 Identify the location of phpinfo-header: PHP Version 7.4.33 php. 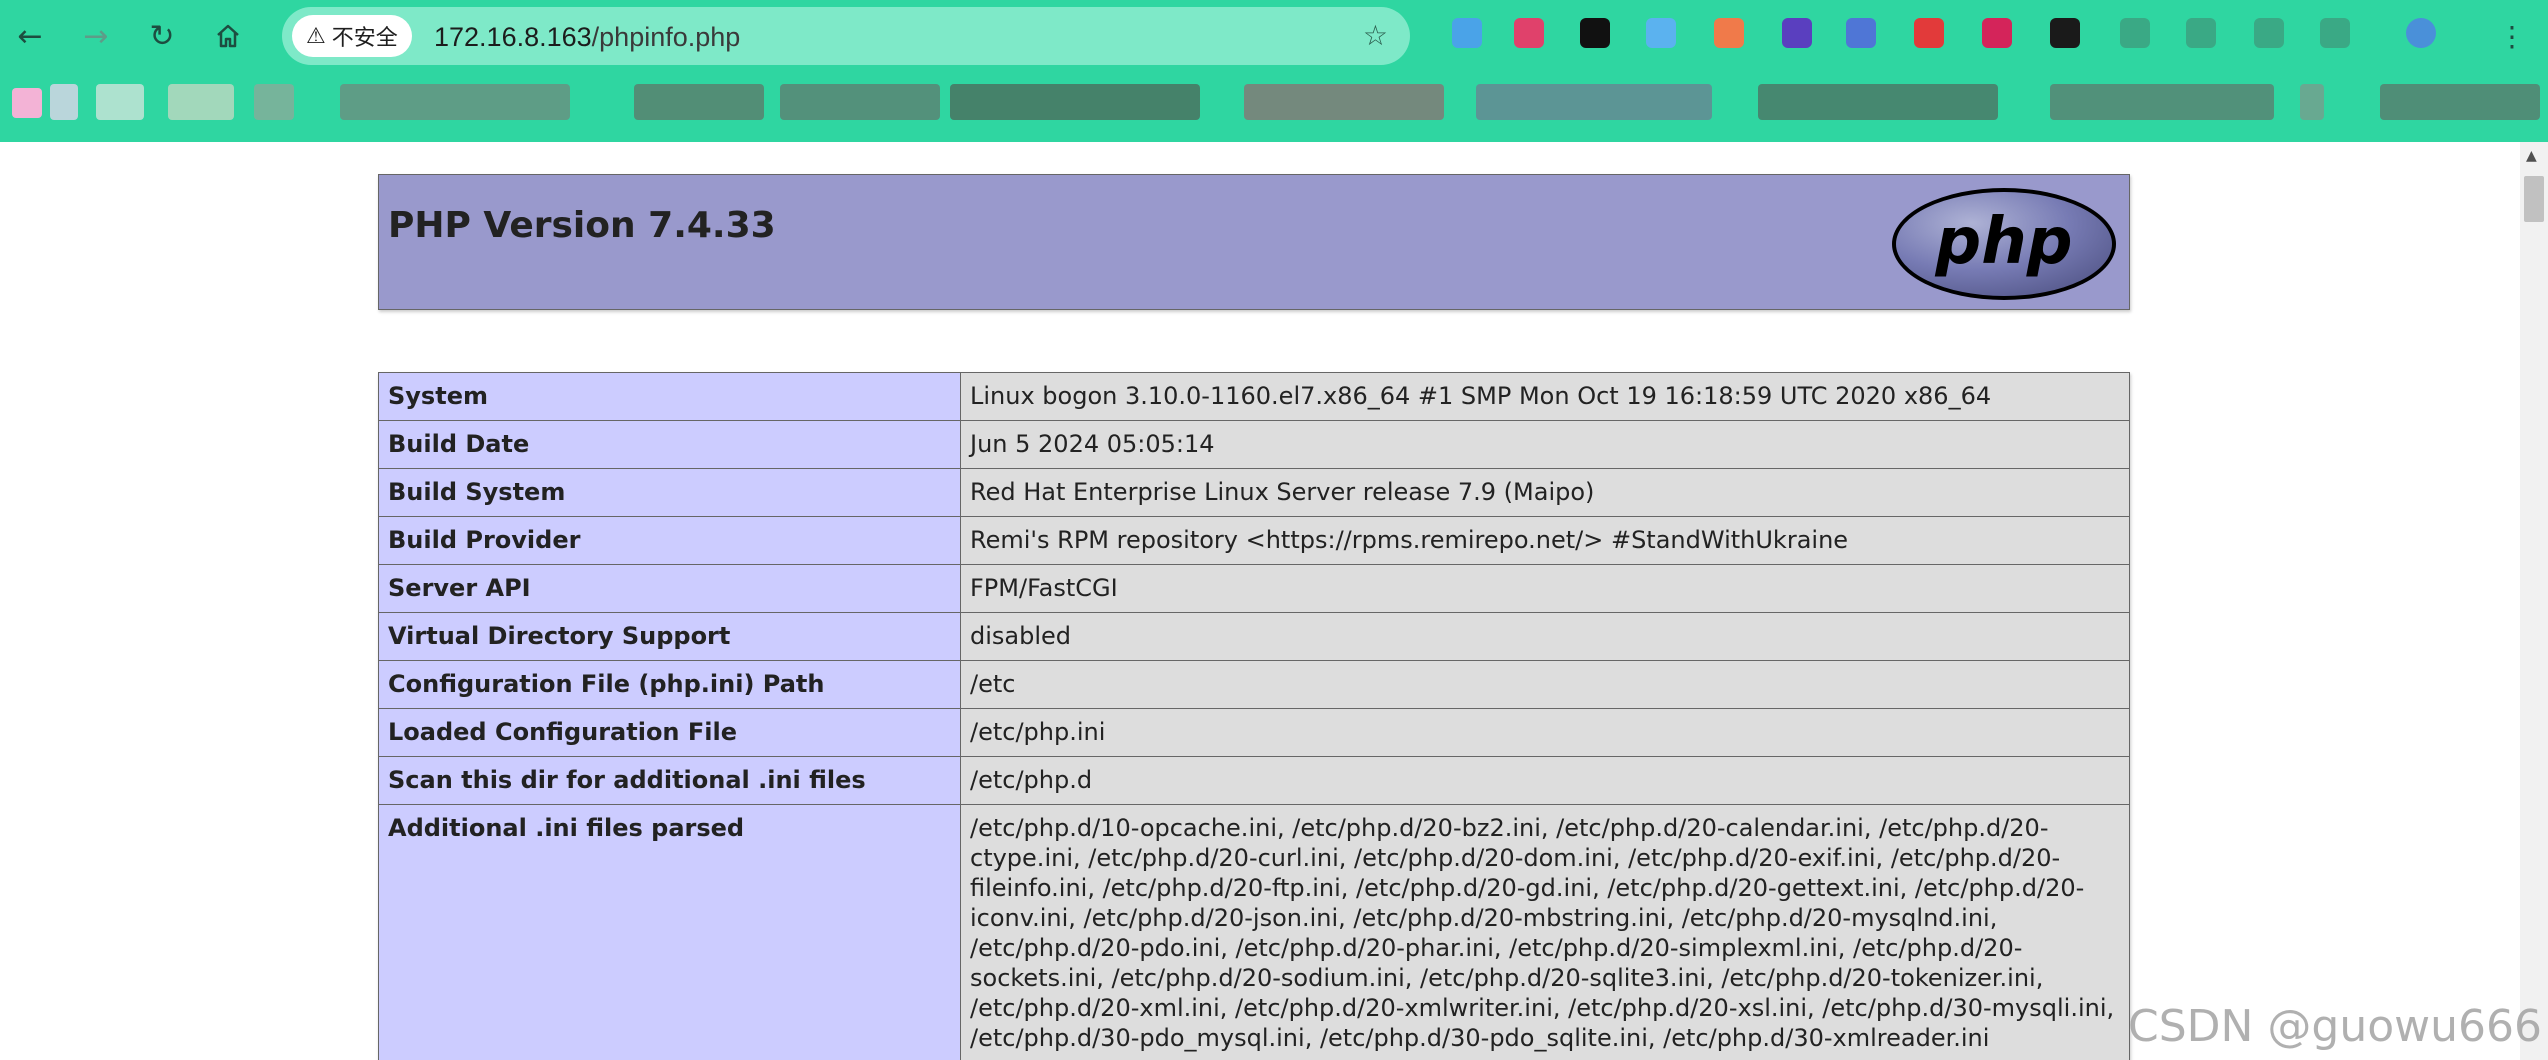
(1254, 242).